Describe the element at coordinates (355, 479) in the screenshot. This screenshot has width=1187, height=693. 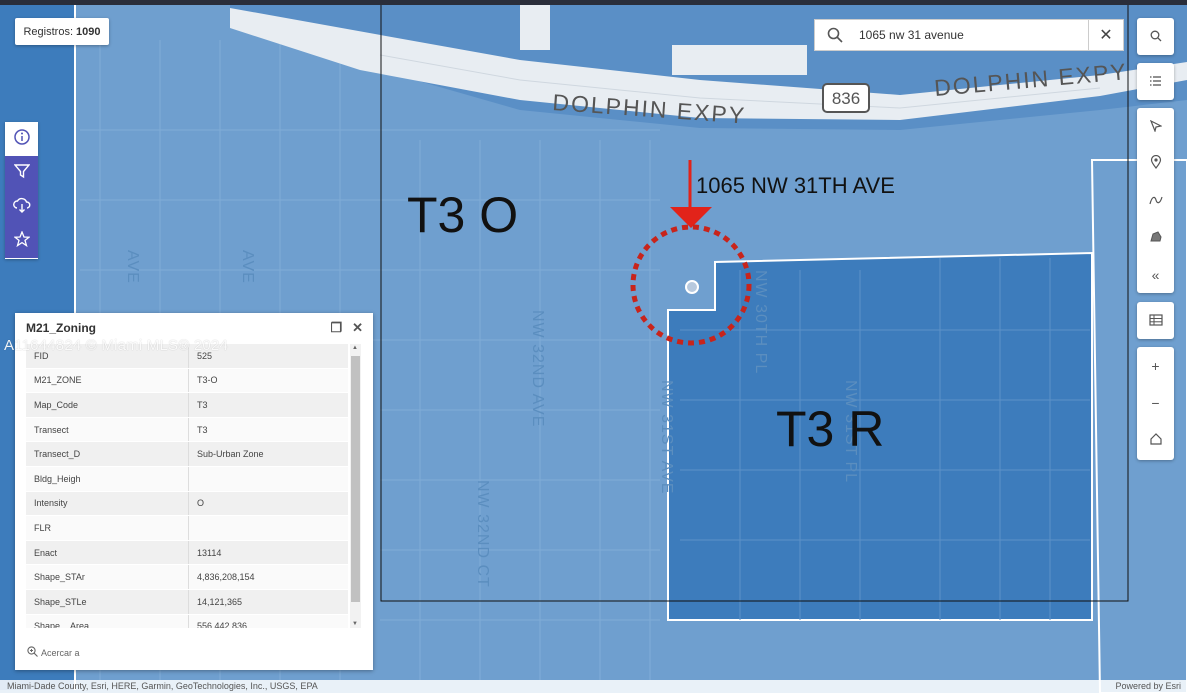
I see `scroll-thumb` at that location.